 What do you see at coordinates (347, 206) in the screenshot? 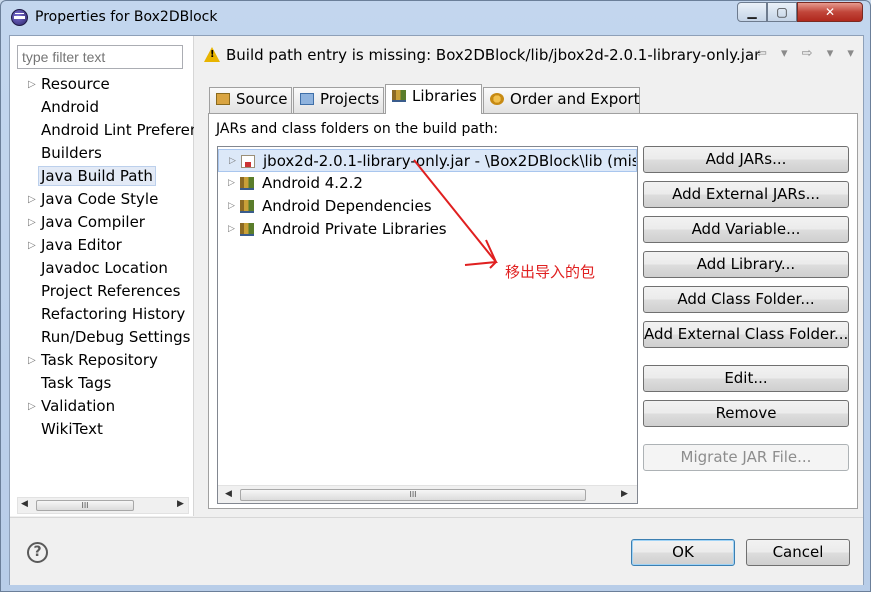
I see `list-item-label: Android Dependencies` at bounding box center [347, 206].